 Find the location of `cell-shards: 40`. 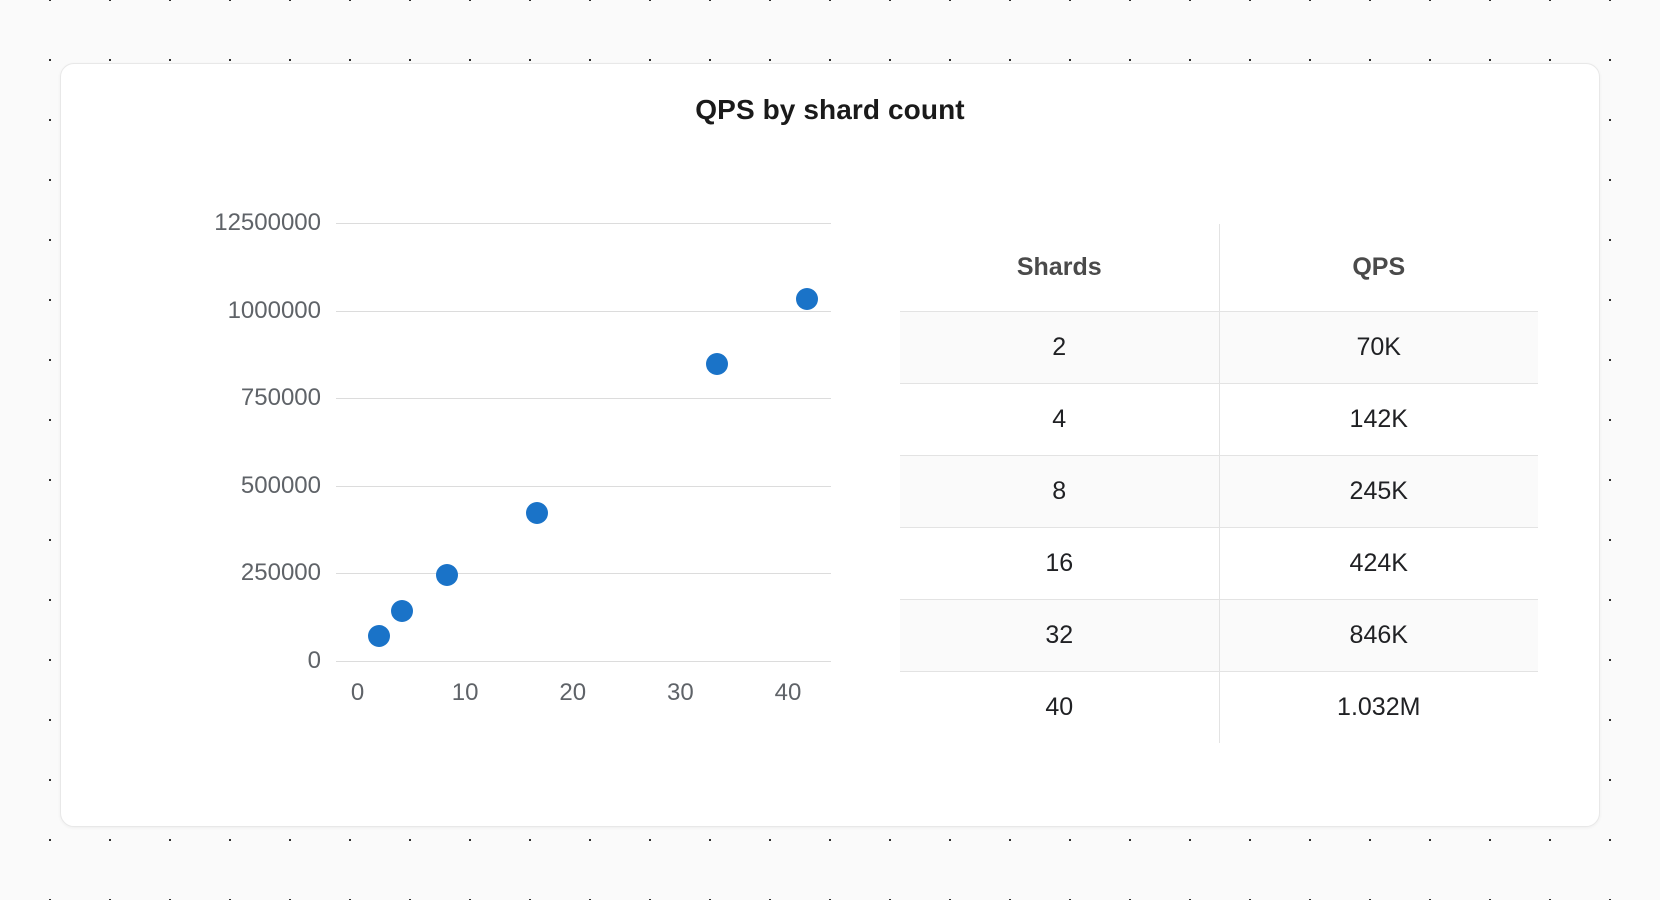

cell-shards: 40 is located at coordinates (1060, 707).